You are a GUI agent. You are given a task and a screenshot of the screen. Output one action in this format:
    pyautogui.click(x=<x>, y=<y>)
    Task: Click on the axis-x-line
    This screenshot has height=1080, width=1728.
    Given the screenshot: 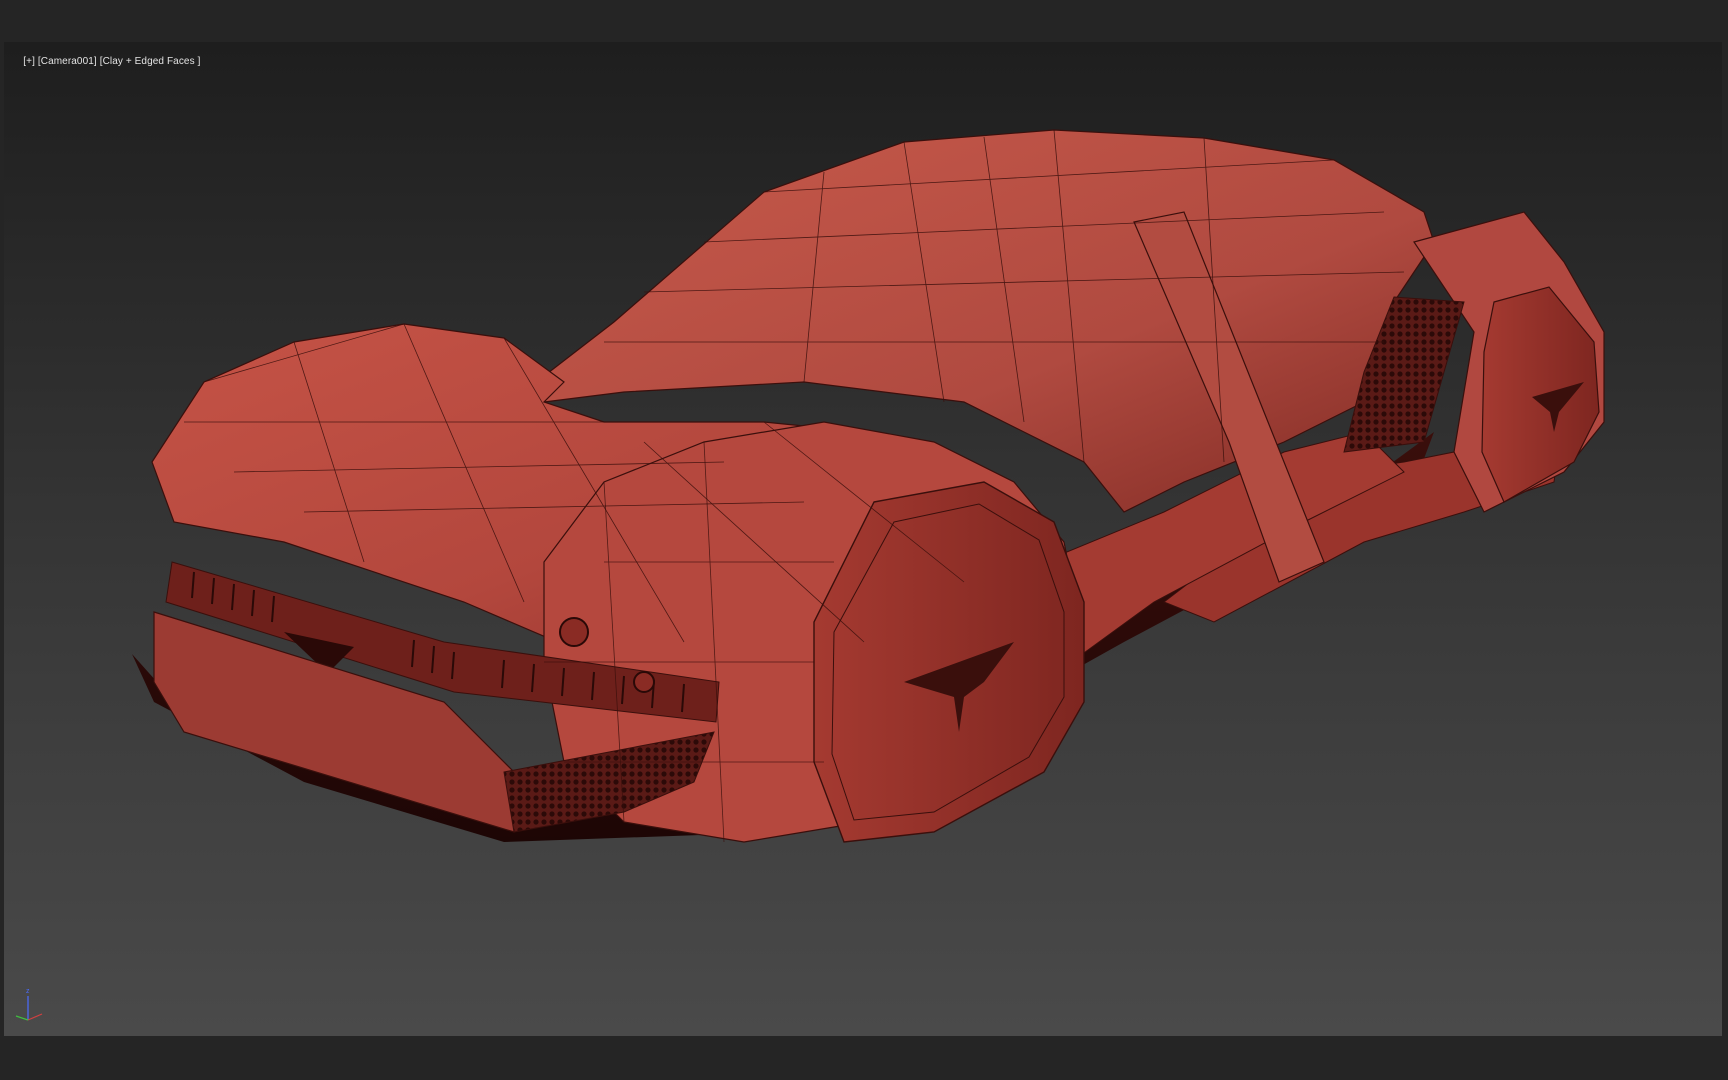 What is the action you would take?
    pyautogui.click(x=35, y=1017)
    